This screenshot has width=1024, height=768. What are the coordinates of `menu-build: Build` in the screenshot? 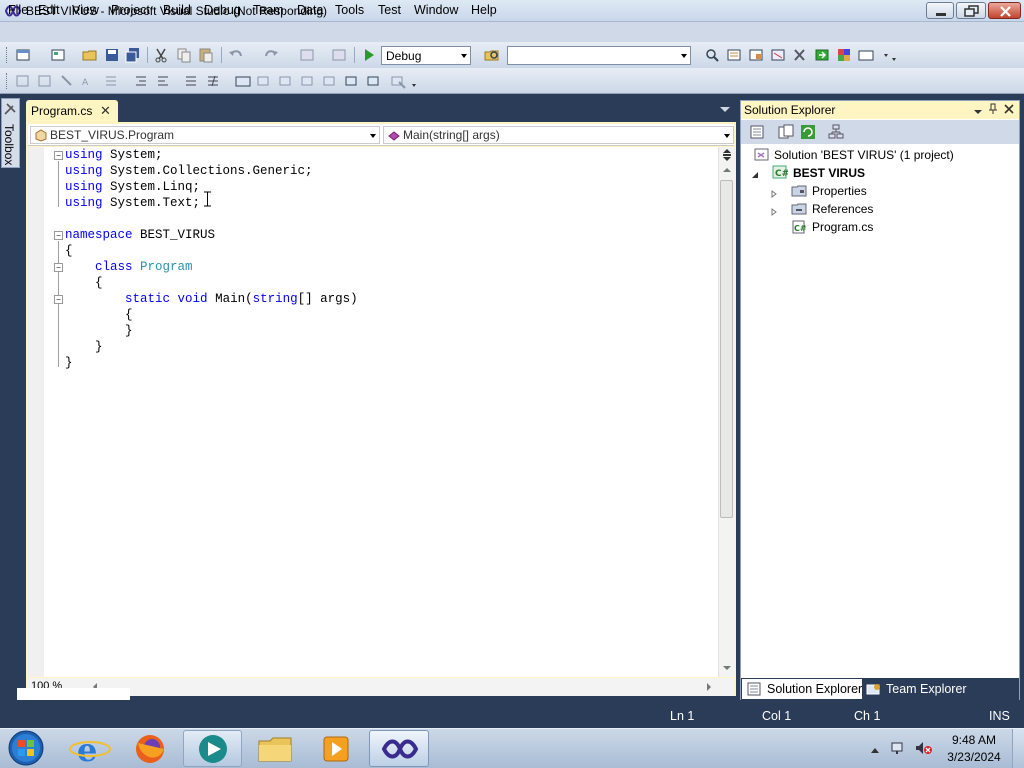 It's located at (177, 10).